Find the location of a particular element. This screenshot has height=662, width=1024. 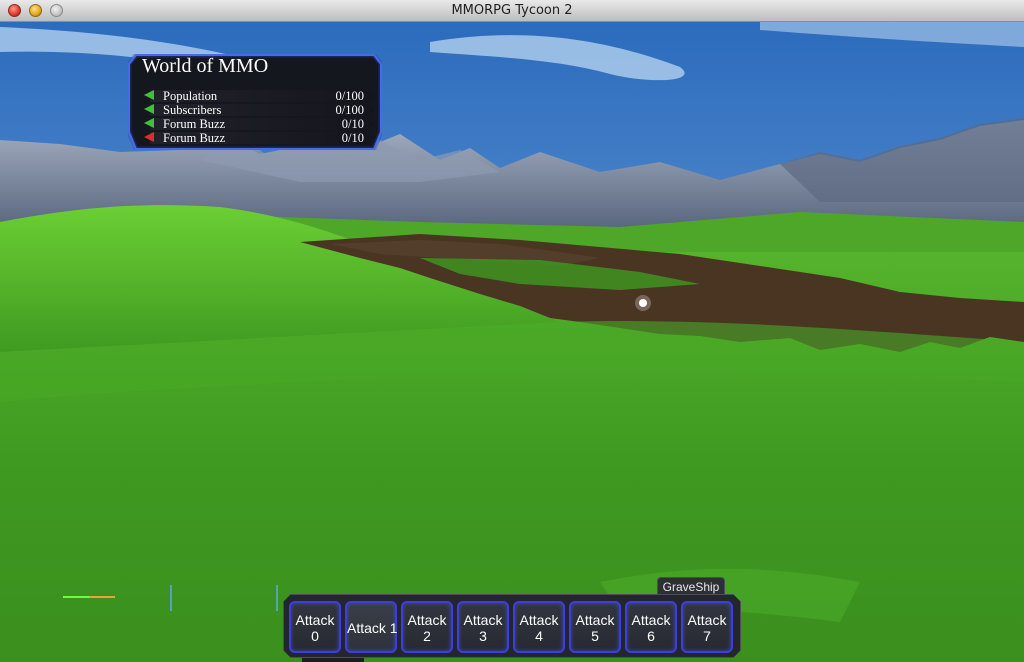

stat-row-forum-buzz: Forum Buzz 0/10 is located at coordinates (259, 124).